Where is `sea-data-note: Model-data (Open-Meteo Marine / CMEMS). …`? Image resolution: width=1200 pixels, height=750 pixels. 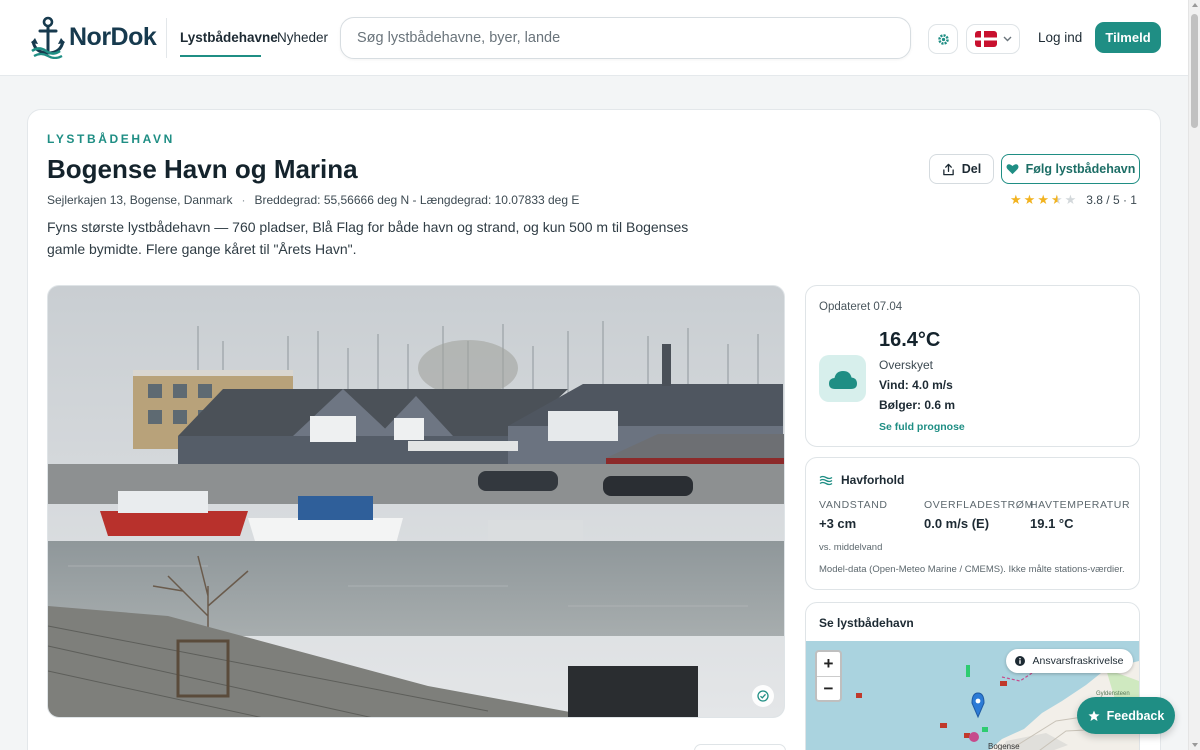 sea-data-note: Model-data (Open-Meteo Marine / CMEMS). … is located at coordinates (972, 569).